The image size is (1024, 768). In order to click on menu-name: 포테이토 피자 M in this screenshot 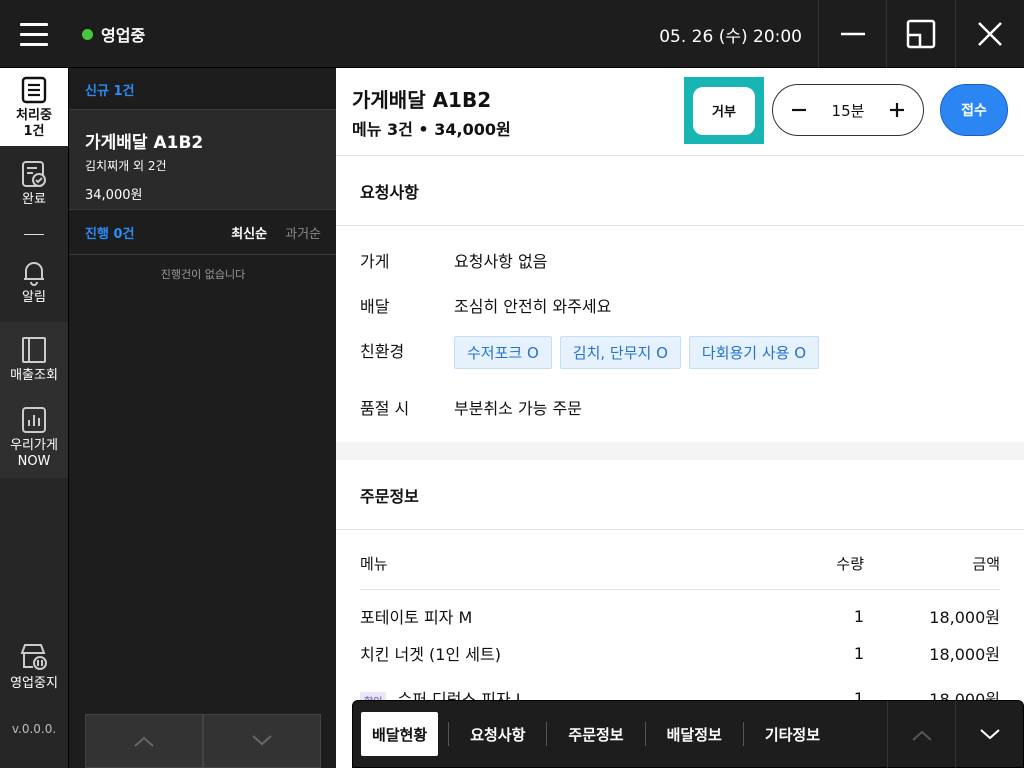, I will do `click(416, 617)`.